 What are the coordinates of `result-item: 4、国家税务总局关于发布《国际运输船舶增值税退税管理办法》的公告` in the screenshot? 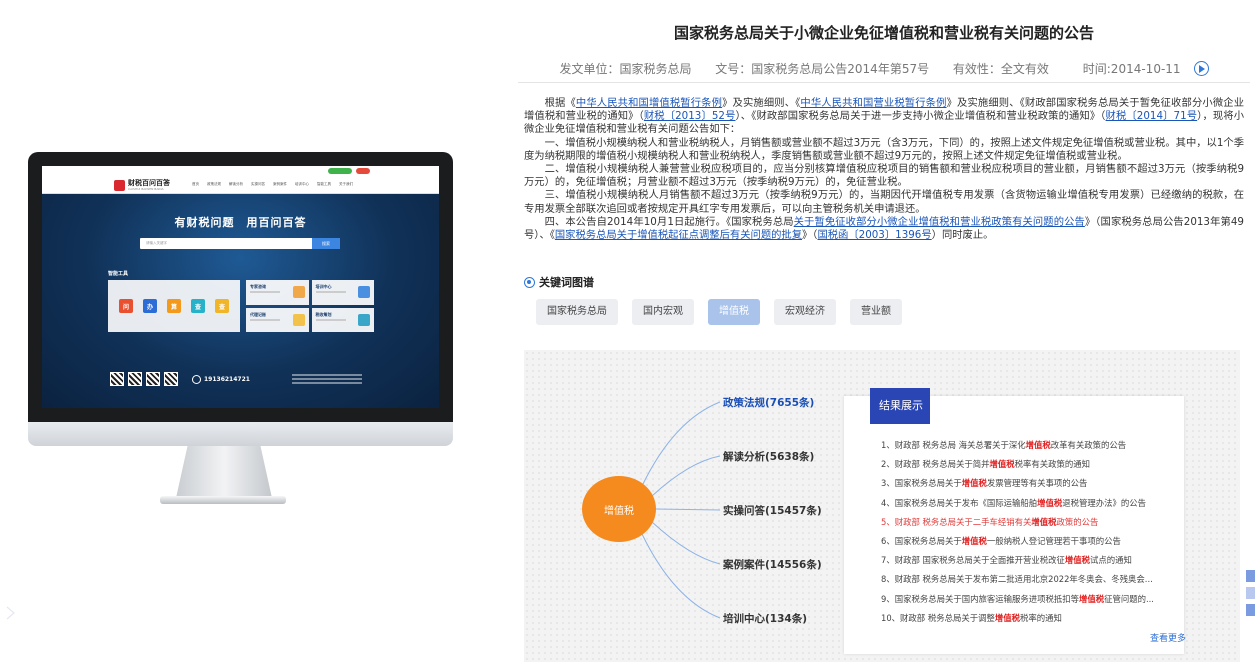 It's located at (1031, 503).